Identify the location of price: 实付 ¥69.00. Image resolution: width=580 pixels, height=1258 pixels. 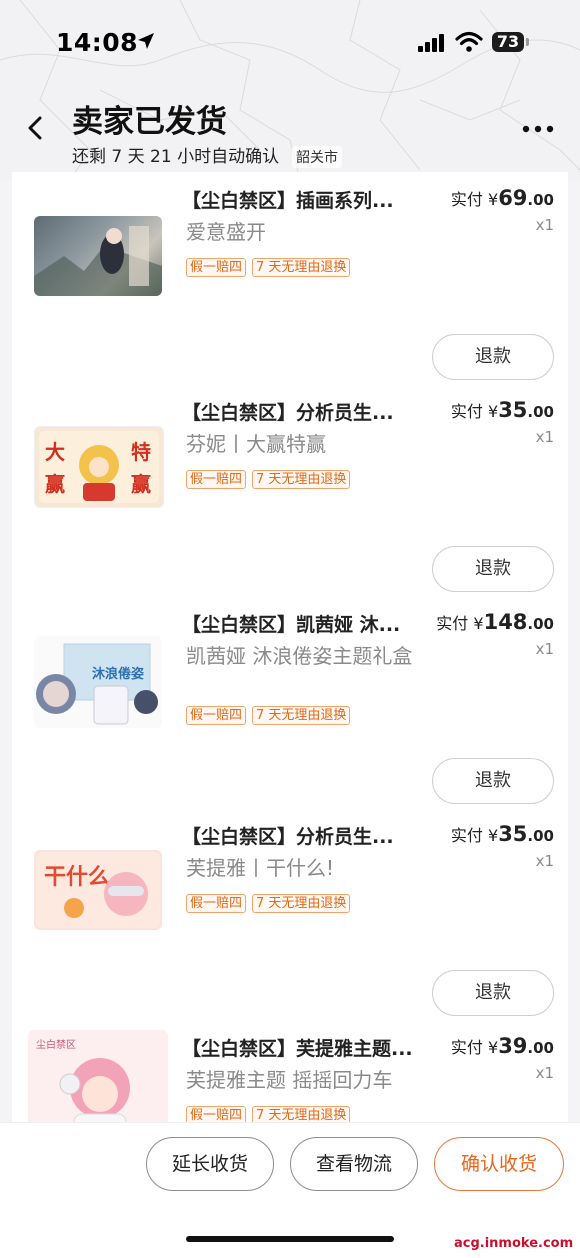
(502, 198).